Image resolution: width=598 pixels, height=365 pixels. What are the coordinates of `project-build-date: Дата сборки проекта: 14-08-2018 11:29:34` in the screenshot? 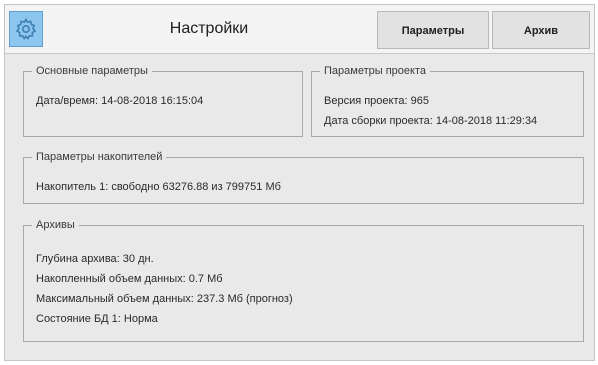 It's located at (431, 121).